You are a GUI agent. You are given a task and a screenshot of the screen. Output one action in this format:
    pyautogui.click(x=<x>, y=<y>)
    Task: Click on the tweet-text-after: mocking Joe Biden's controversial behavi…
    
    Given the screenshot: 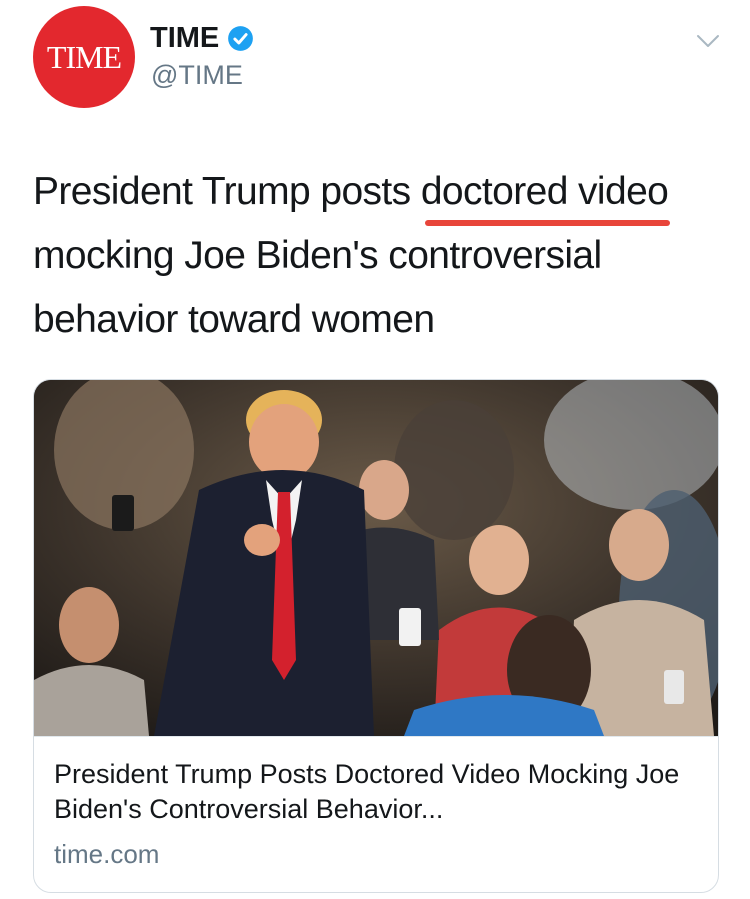 What is the action you would take?
    pyautogui.click(x=317, y=287)
    